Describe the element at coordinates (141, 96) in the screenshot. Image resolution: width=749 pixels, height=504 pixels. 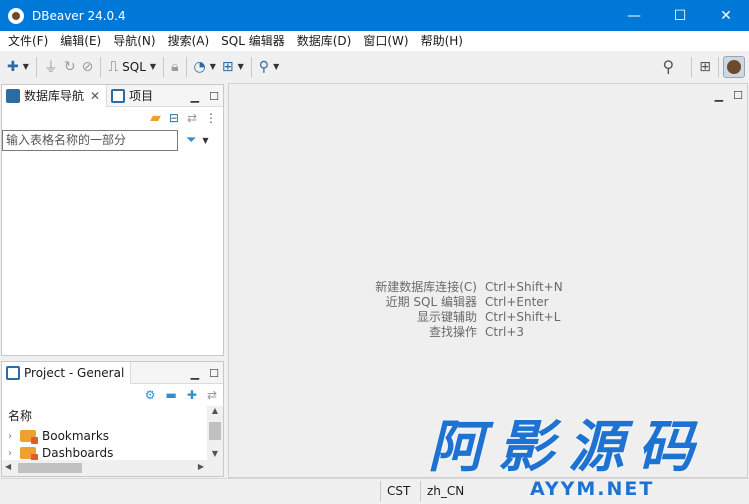
I see `tab-label: 项目` at that location.